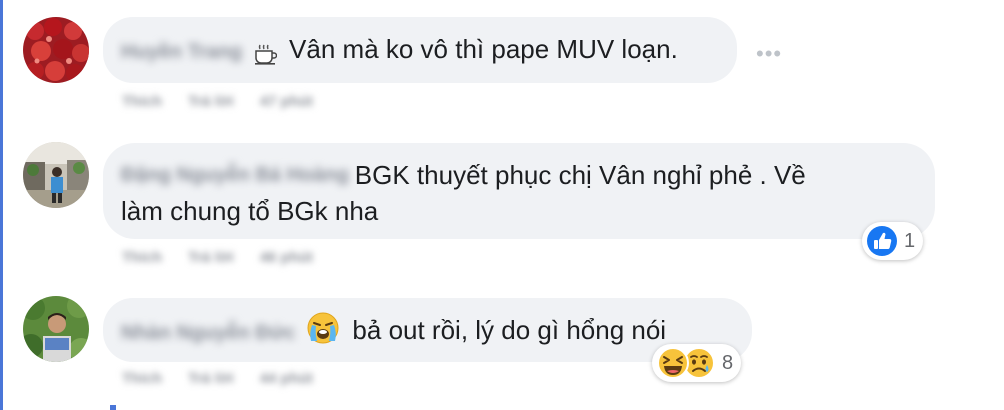  Describe the element at coordinates (1, 205) in the screenshot. I see `thread-indicator-line` at that location.